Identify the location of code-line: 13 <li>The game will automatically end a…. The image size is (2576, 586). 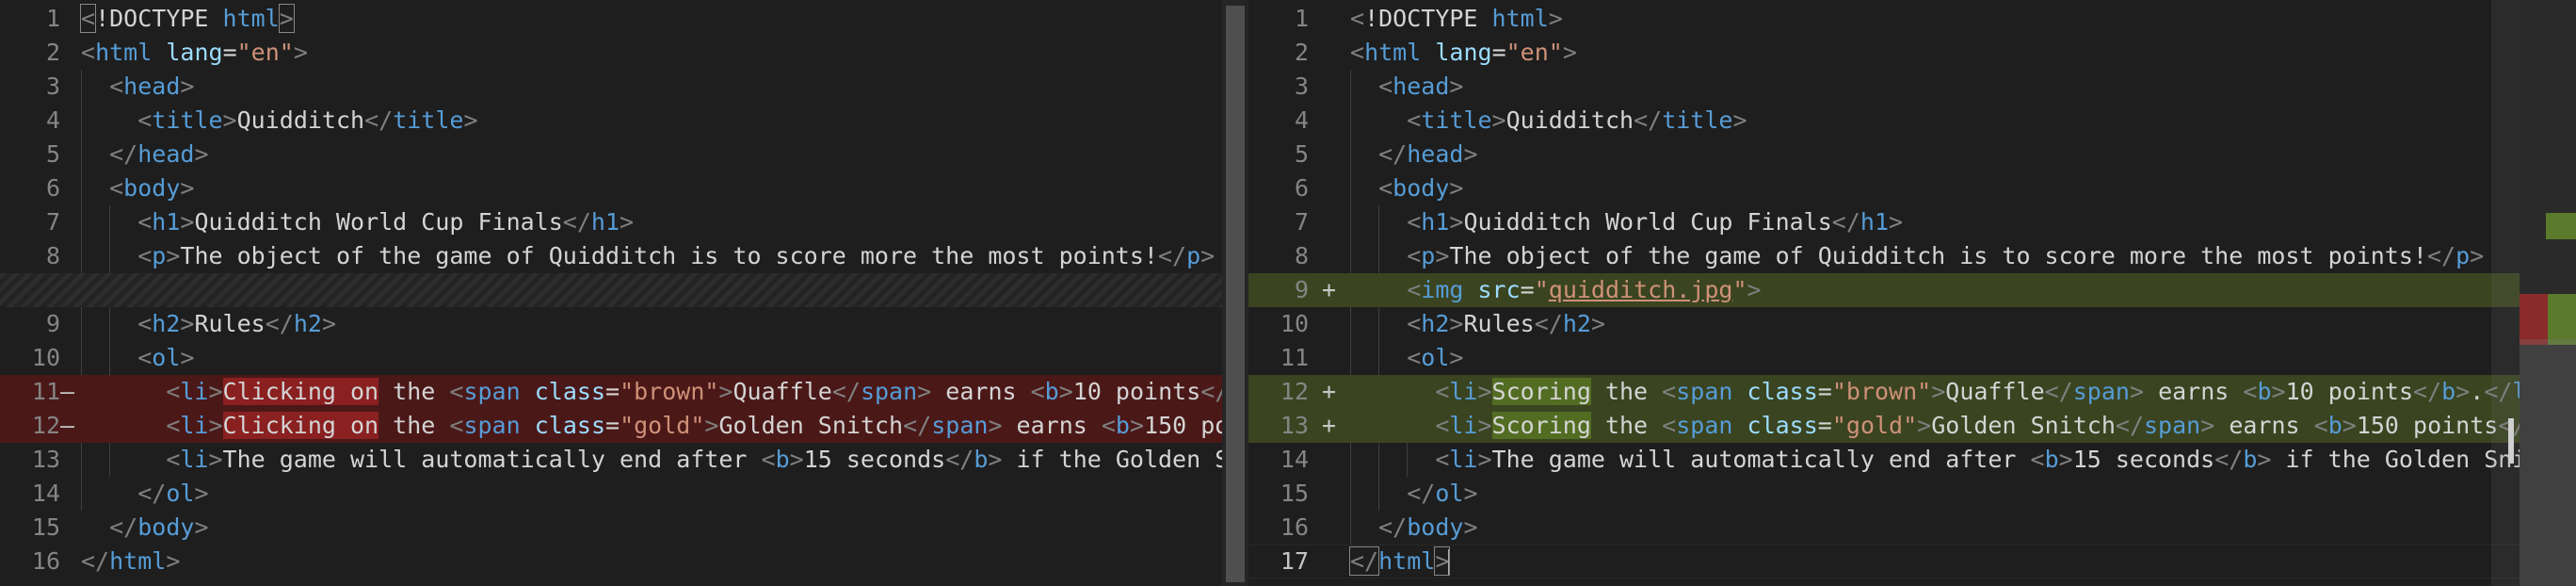
(611, 460).